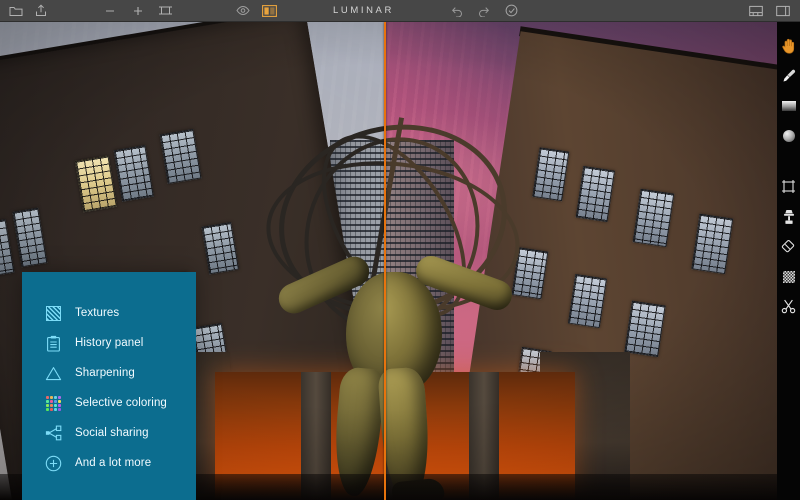 The width and height of the screenshot is (800, 500). I want to click on eraser-icon, so click(788, 246).